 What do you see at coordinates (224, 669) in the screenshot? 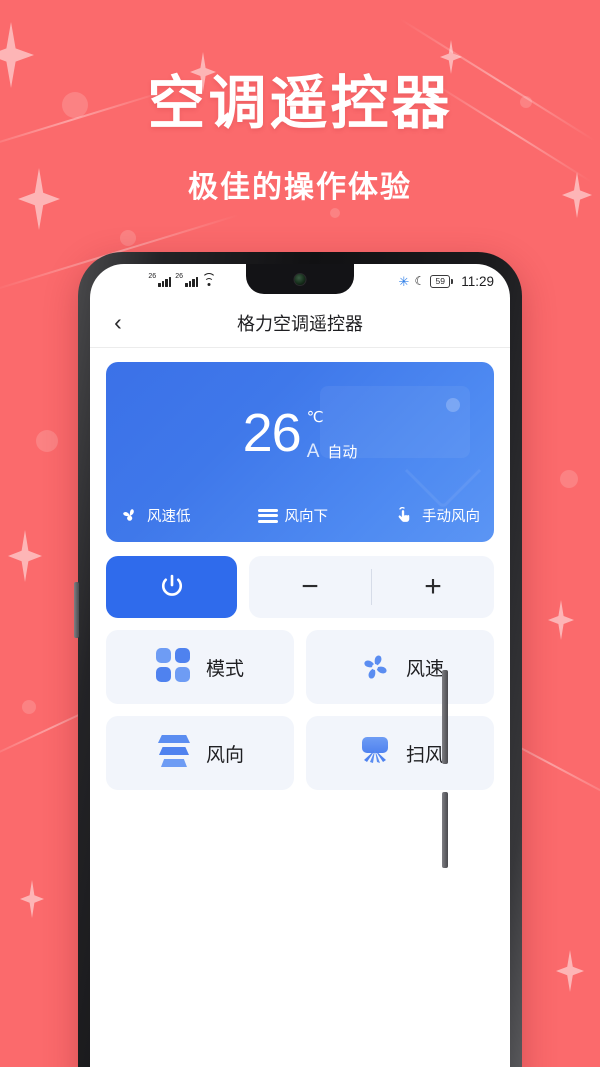
I see `mode-button-label: 模式` at bounding box center [224, 669].